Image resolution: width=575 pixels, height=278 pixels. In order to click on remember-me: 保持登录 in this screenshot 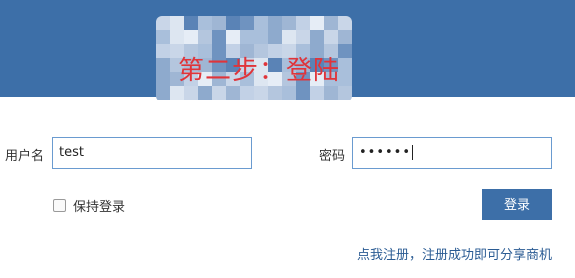, I will do `click(89, 205)`.